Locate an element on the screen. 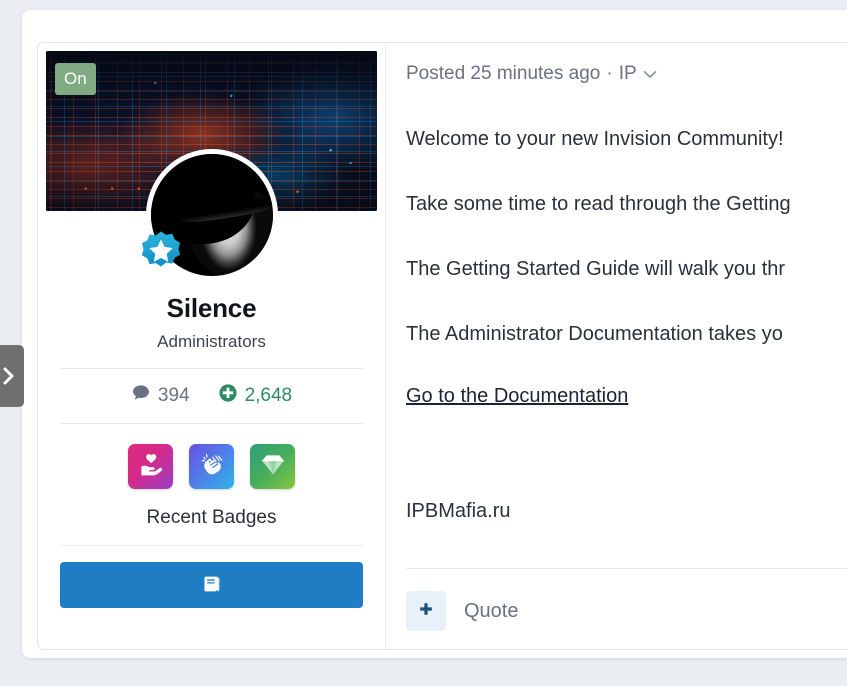 Image resolution: width=847 pixels, height=686 pixels. author-identity: Silence Administrators is located at coordinates (211, 322).